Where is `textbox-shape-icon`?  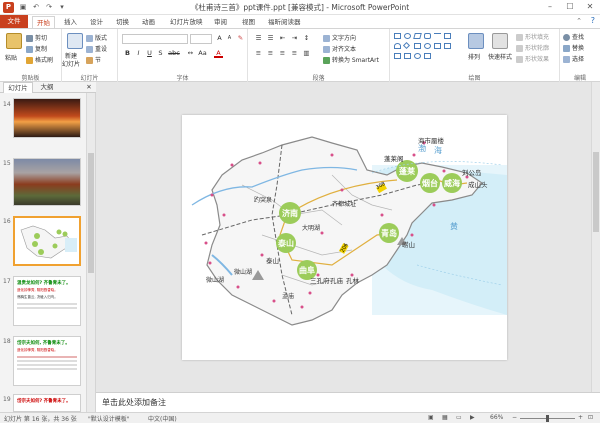 textbox-shape-icon is located at coordinates (447, 36).